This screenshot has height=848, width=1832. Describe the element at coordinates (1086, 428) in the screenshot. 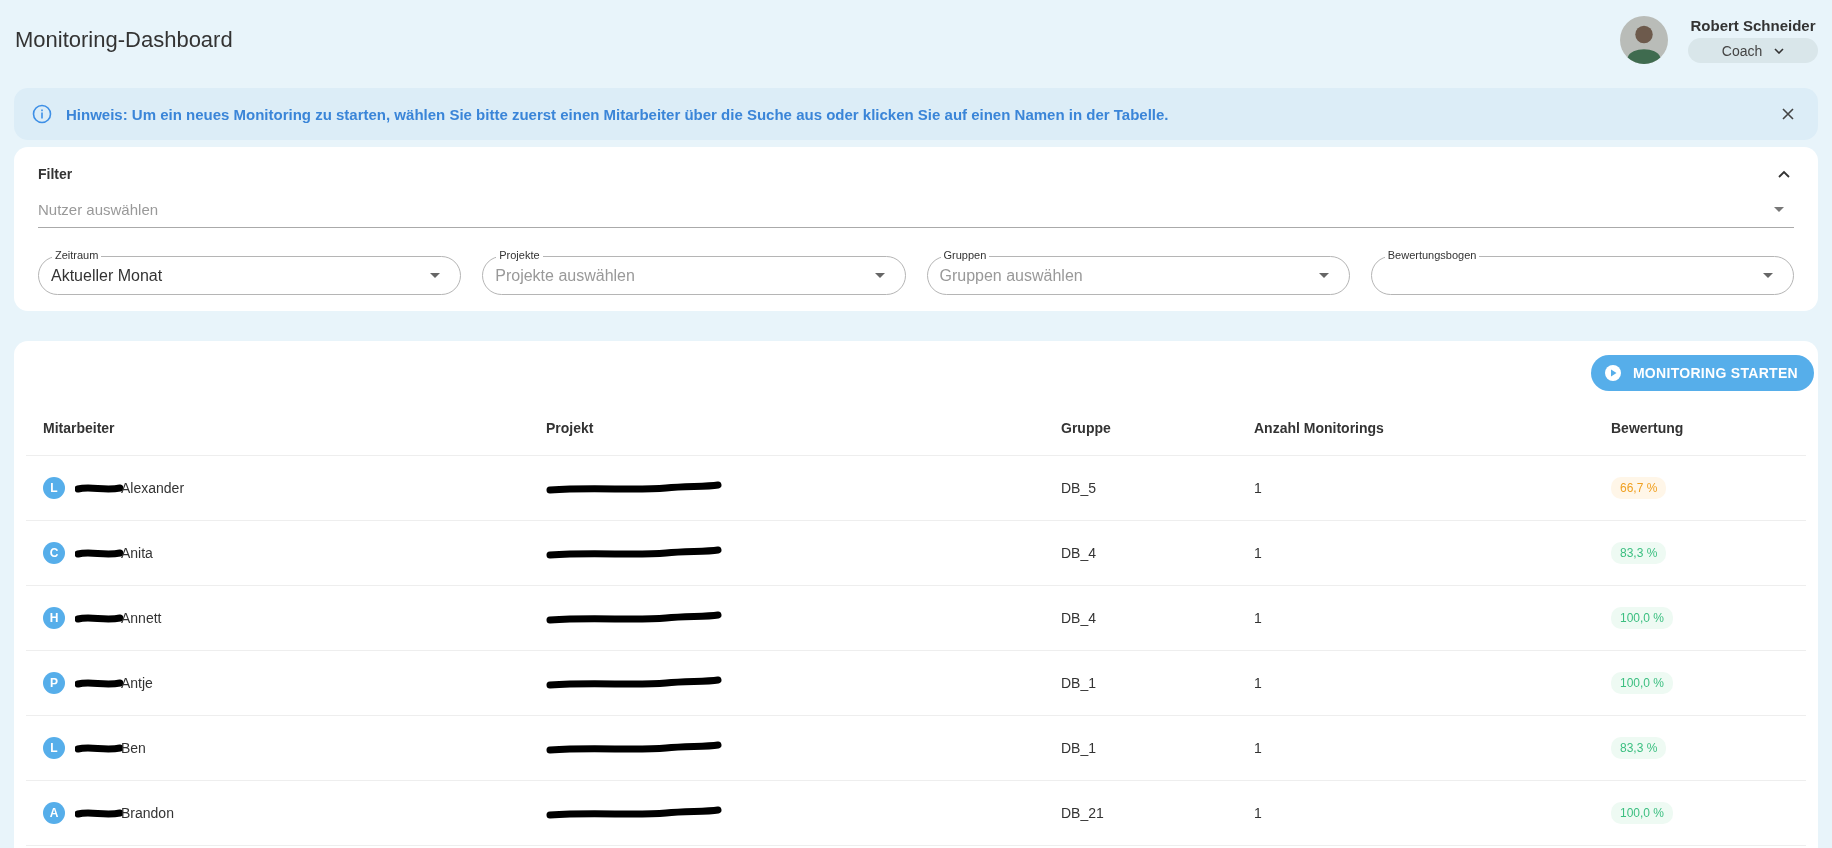

I see `column-header: Gruppe` at that location.